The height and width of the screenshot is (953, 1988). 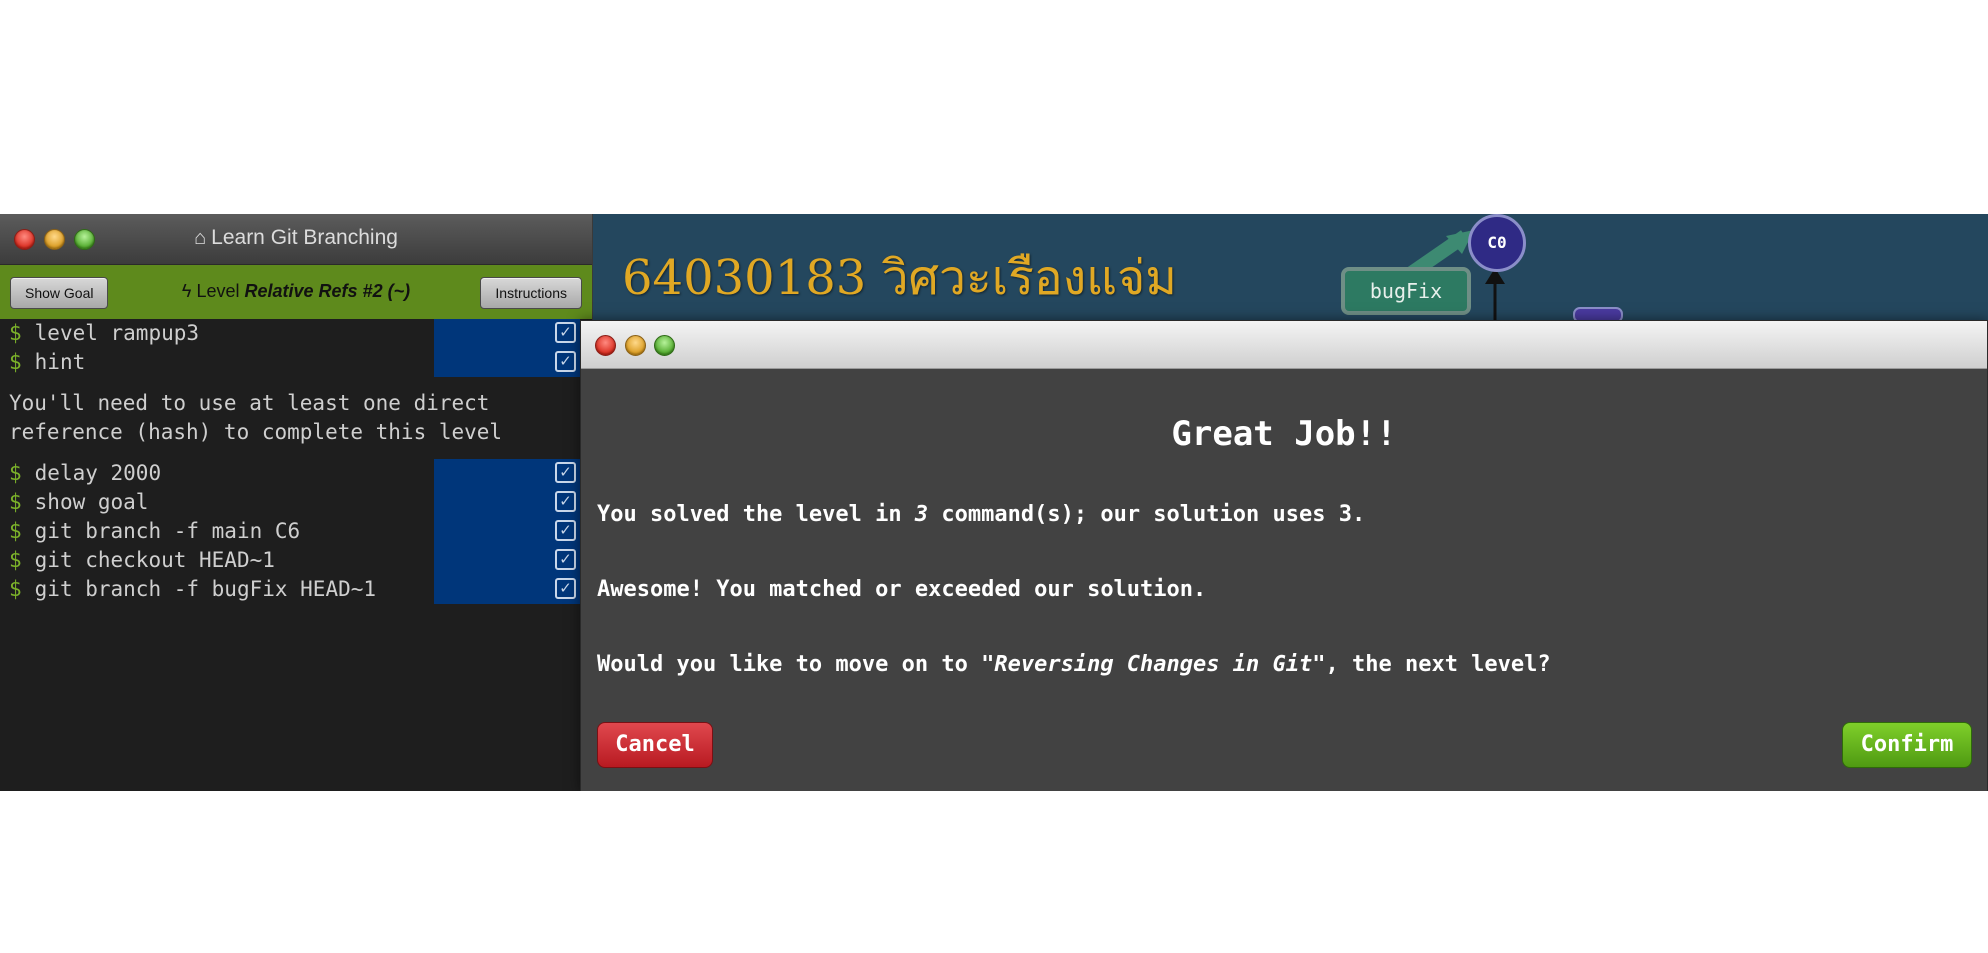 What do you see at coordinates (635, 345) in the screenshot?
I see `minimize-dialog-icon` at bounding box center [635, 345].